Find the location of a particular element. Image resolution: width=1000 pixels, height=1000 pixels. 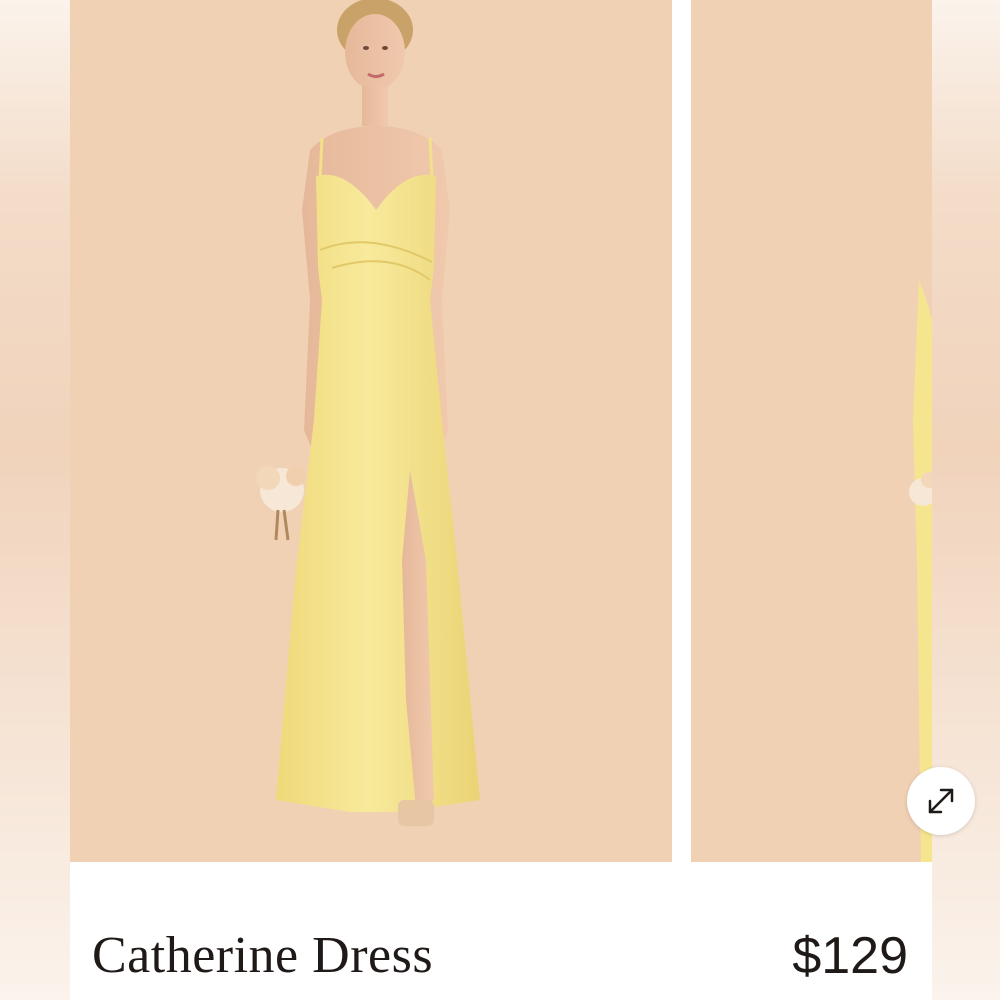

expand-arrows-icon is located at coordinates (941, 801).